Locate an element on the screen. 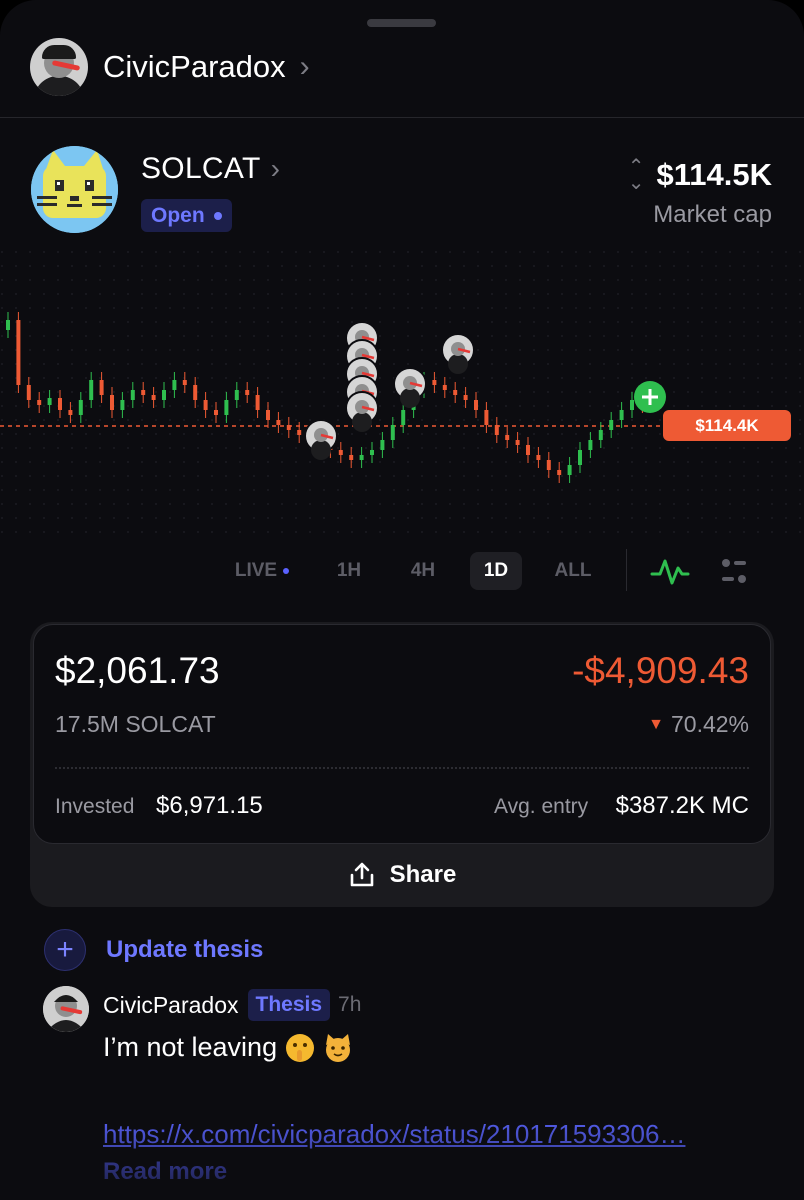 The height and width of the screenshot is (1200, 804). thesis-badge: Thesis is located at coordinates (289, 1005).